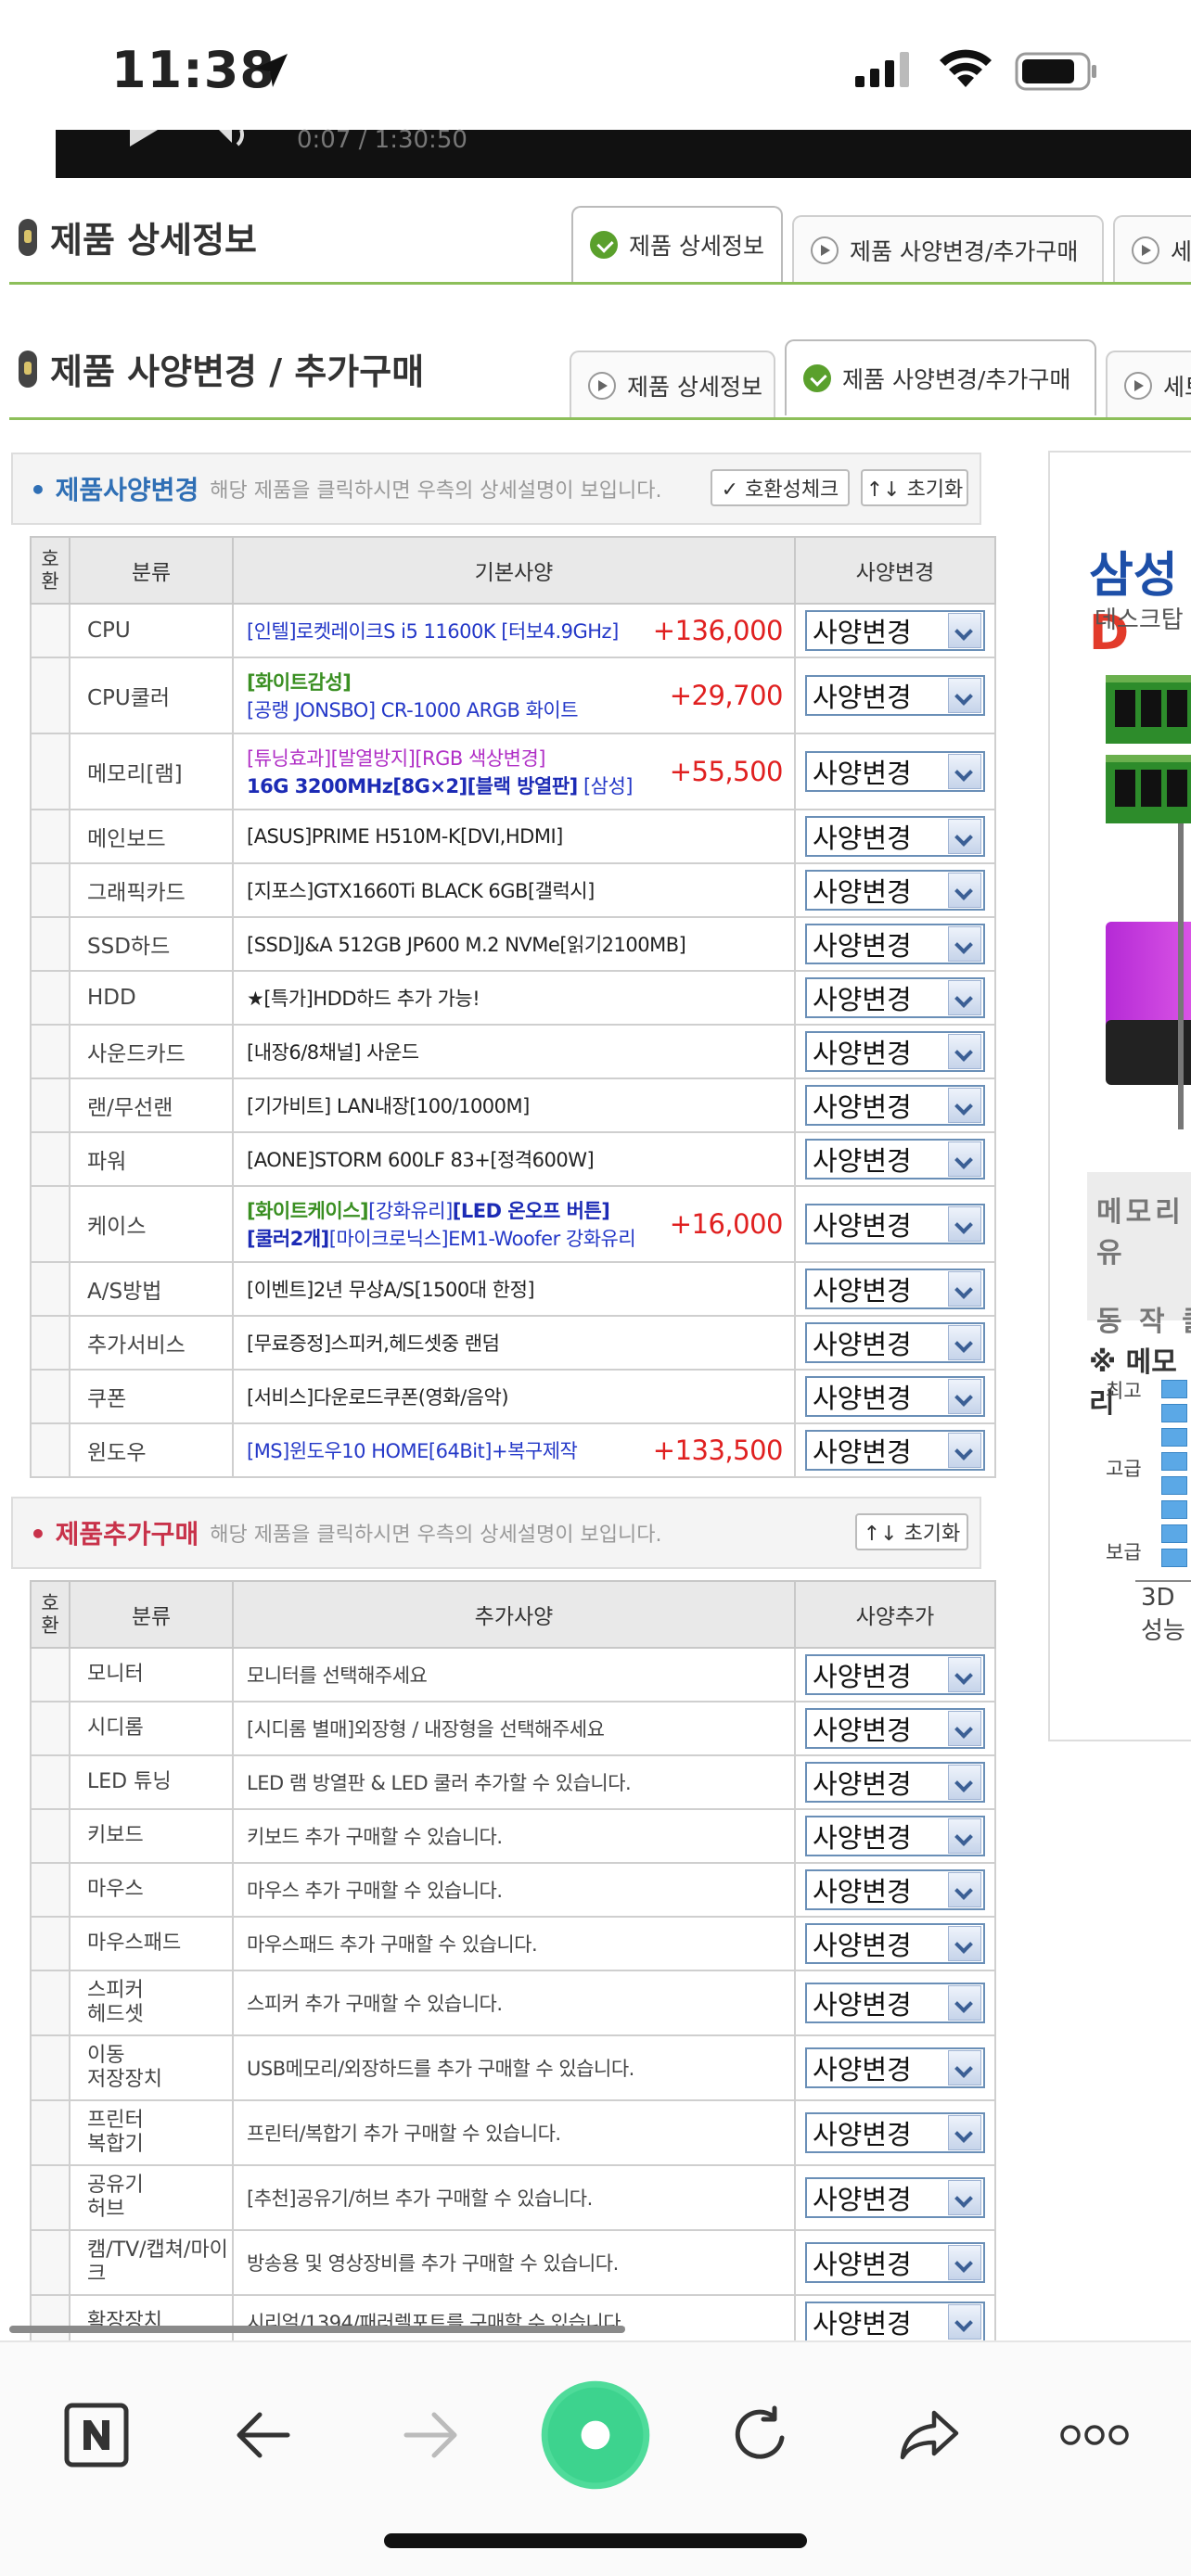 Image resolution: width=1191 pixels, height=2576 pixels. I want to click on addspec-cell: 키보드 추가 구매할 수 있습니다., so click(514, 1836).